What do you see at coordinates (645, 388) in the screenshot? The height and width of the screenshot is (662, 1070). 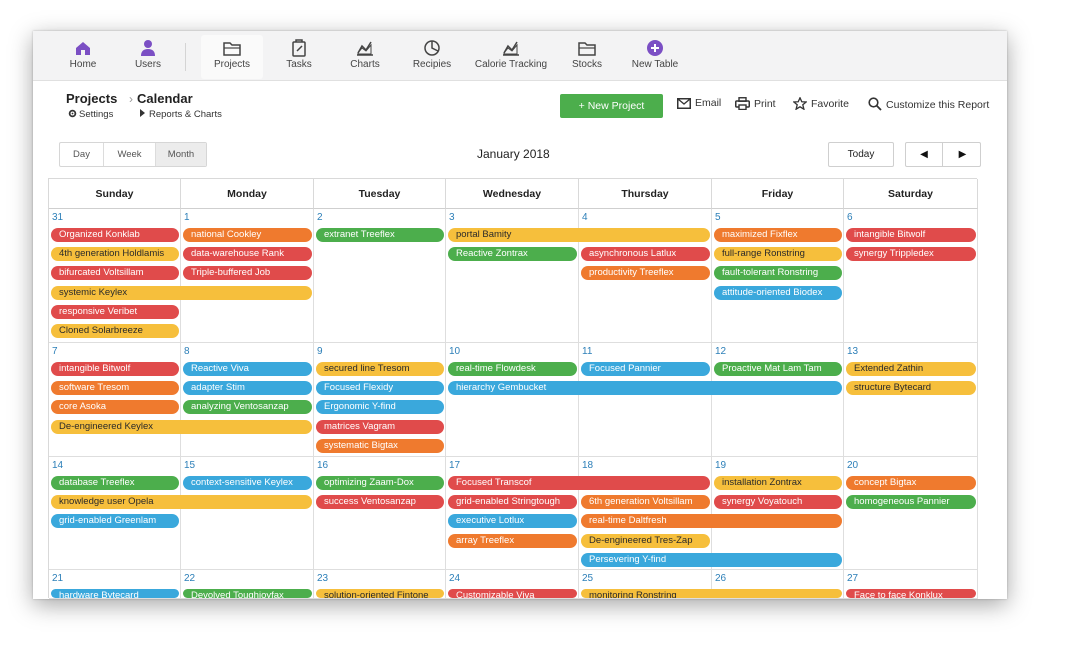 I see `calendar-event: hierarchy Gembucket` at bounding box center [645, 388].